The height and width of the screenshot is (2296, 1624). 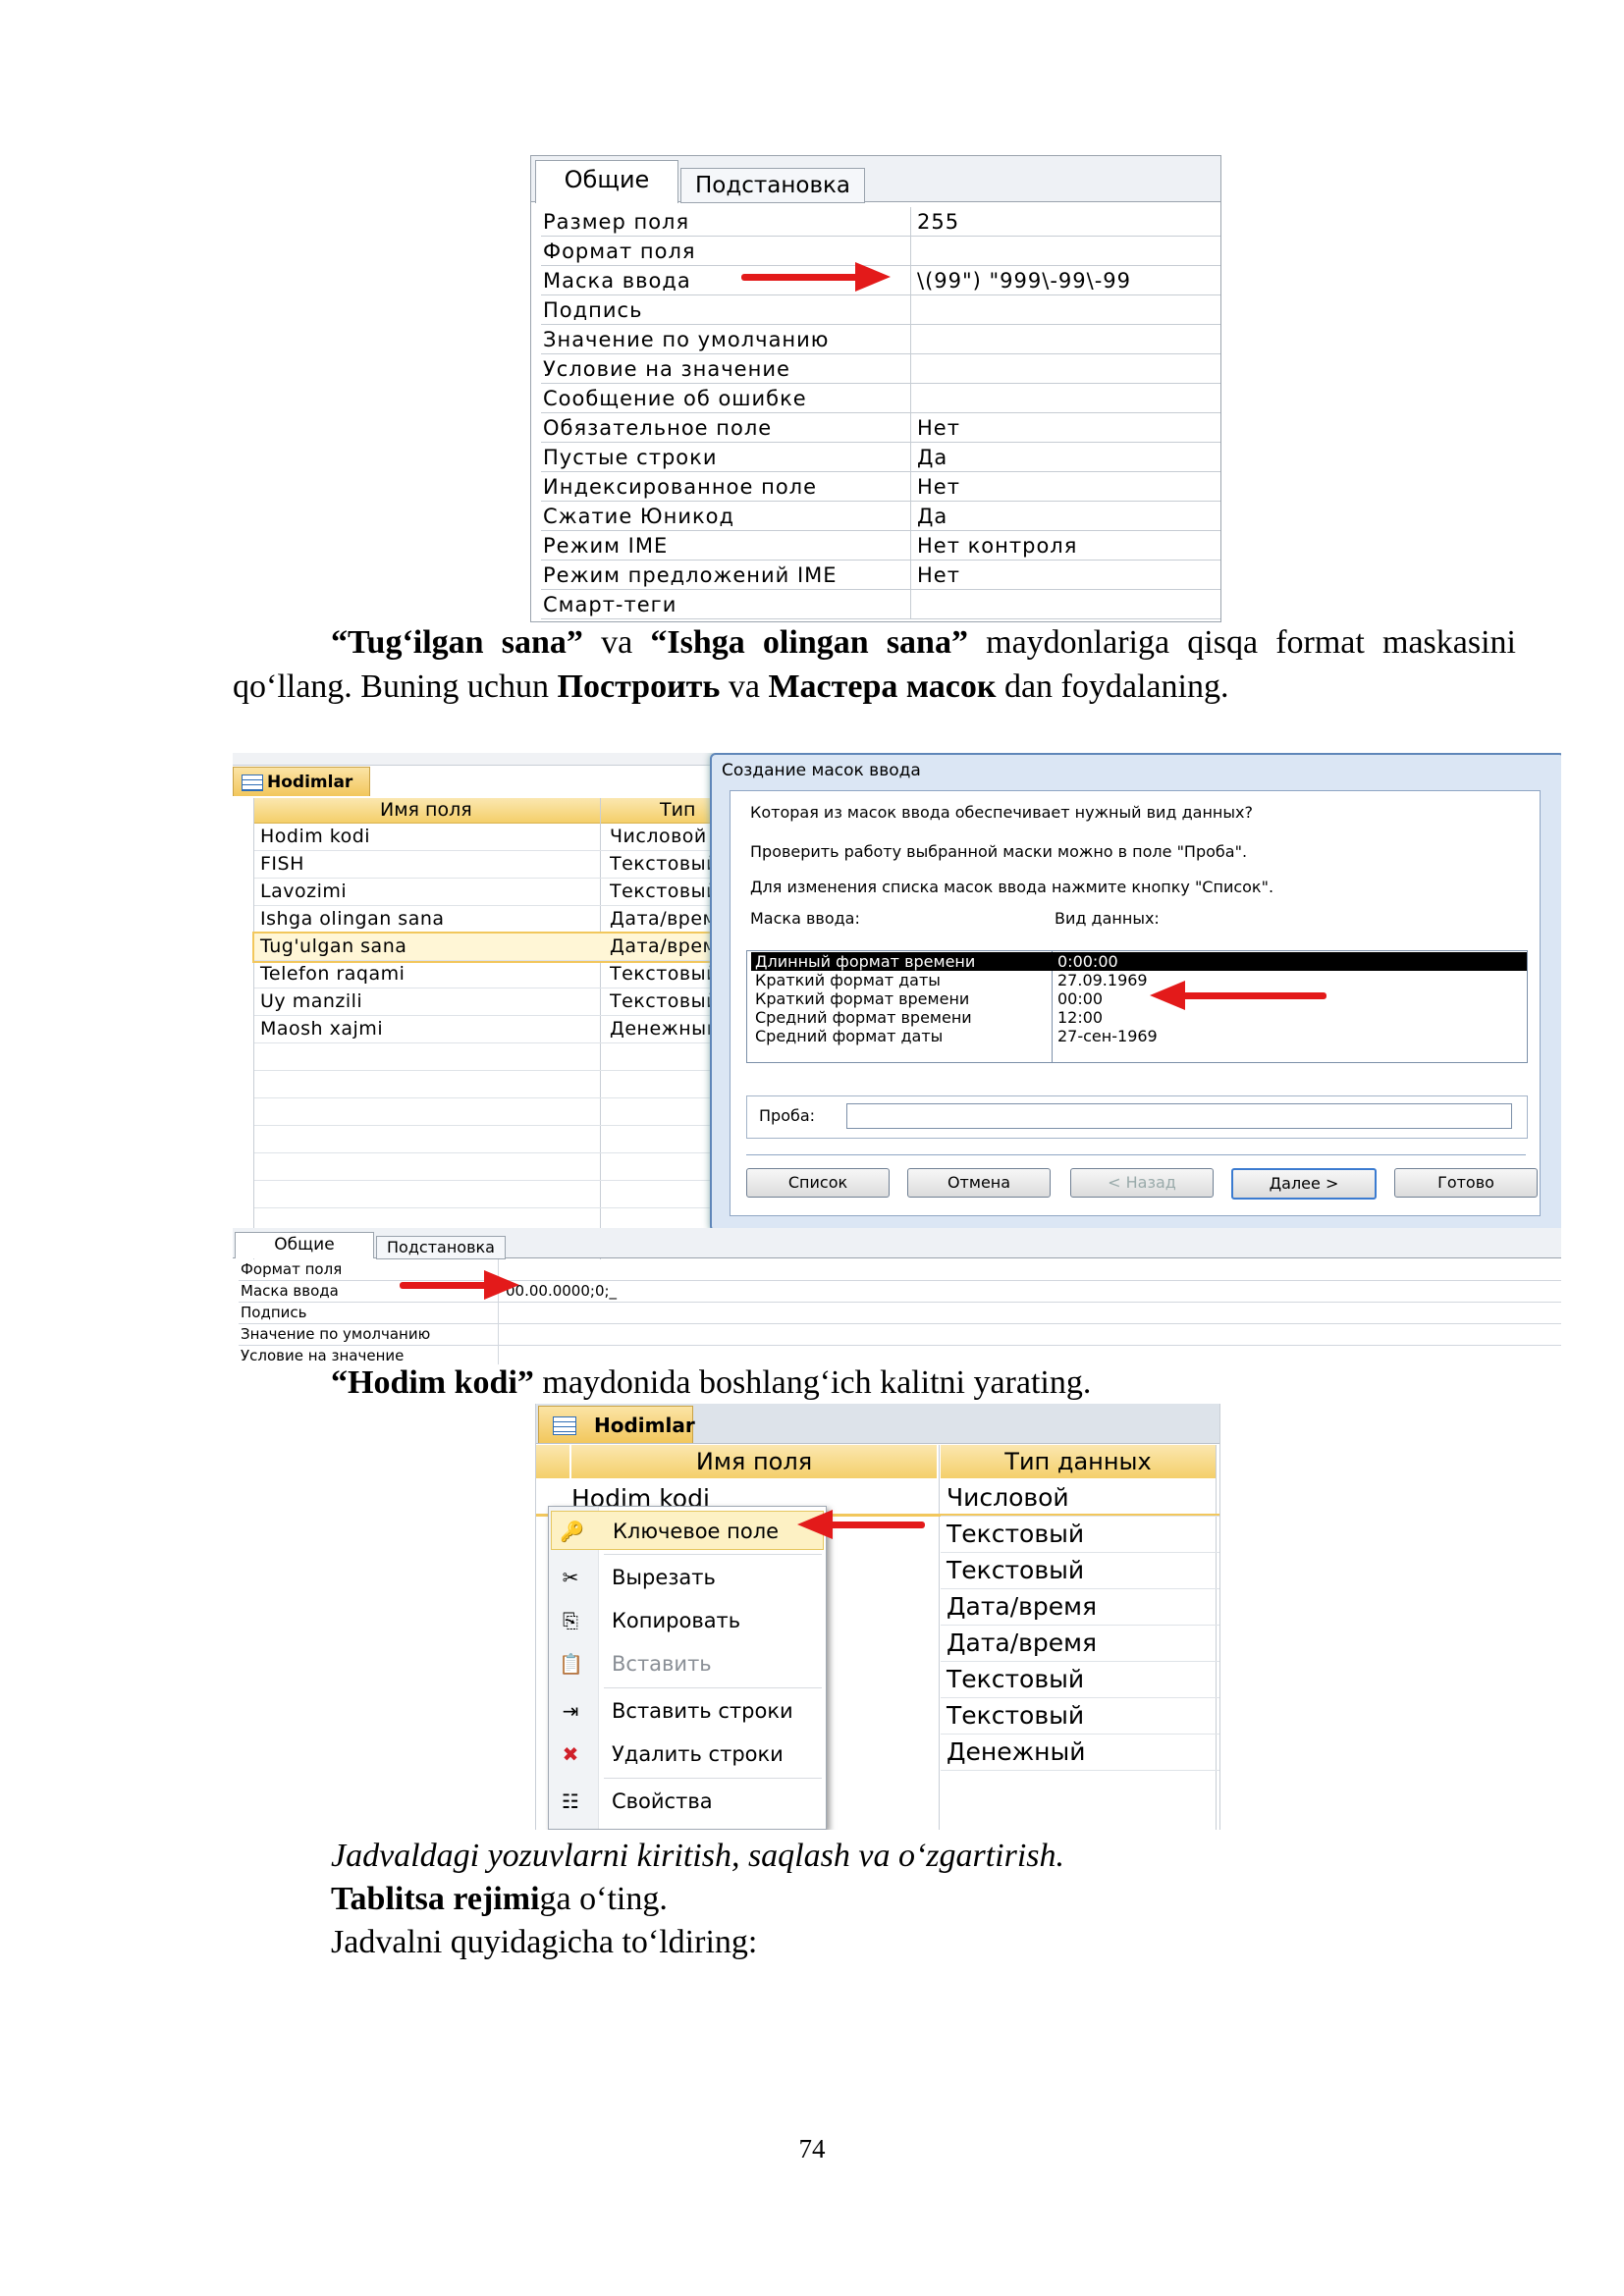 What do you see at coordinates (552, 1461) in the screenshot?
I see `select-all-corner` at bounding box center [552, 1461].